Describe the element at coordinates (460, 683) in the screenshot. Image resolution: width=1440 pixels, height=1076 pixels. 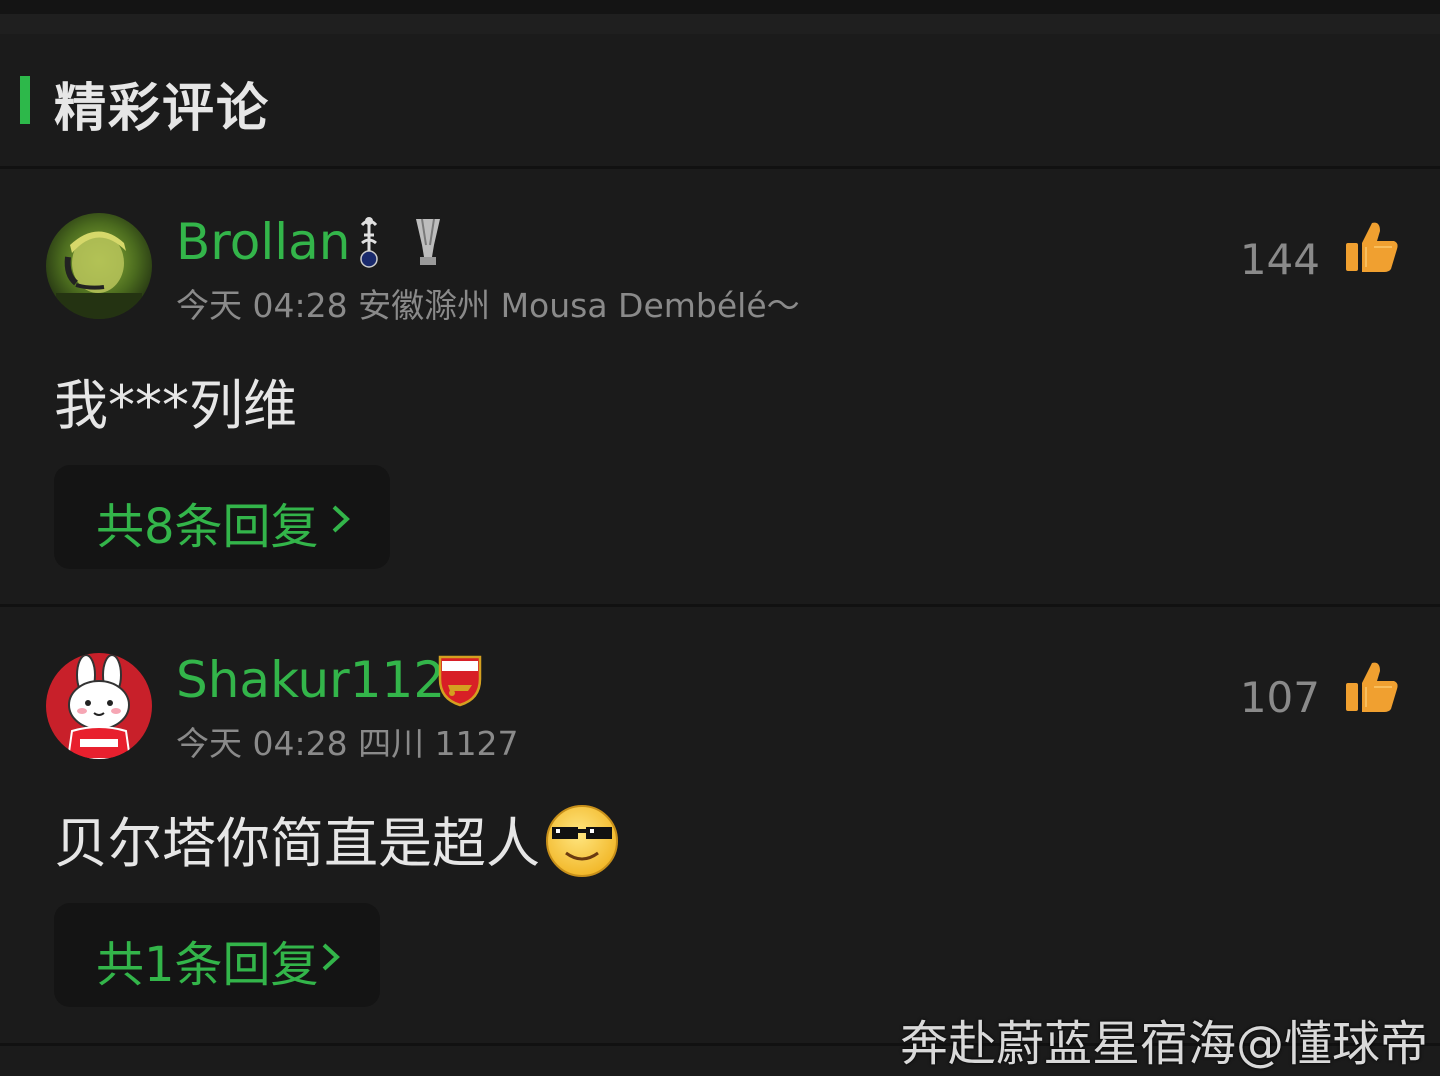
I see `arsenal-crest-icon` at that location.